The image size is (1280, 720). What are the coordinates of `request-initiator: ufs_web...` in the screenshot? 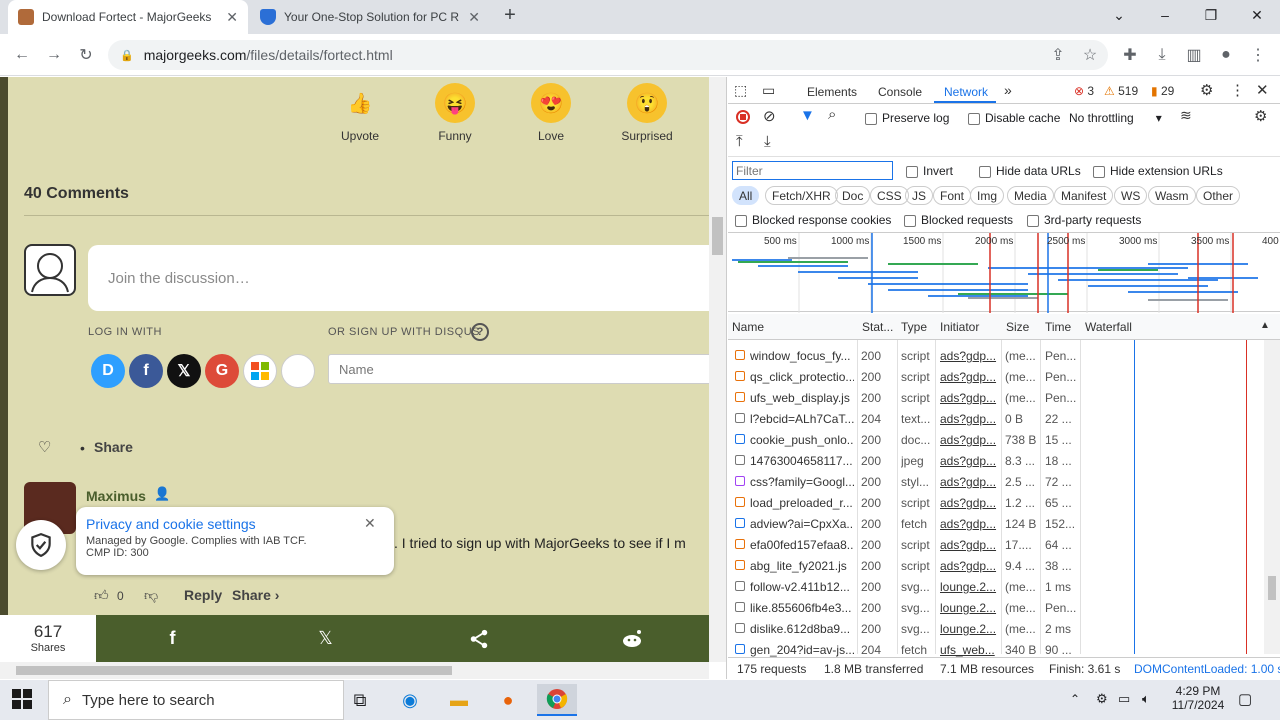 It's located at (970, 650).